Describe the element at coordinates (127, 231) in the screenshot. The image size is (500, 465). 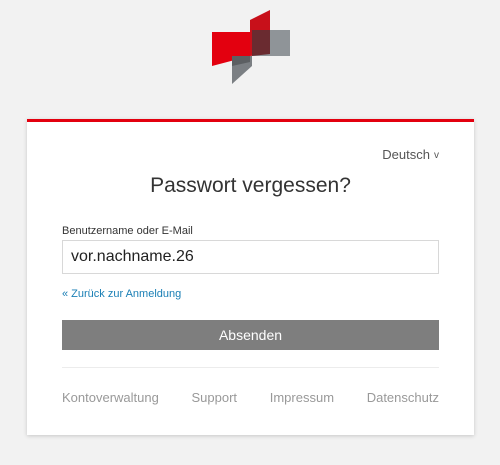
I see `username-label: Benutzername oder E-Mail` at that location.